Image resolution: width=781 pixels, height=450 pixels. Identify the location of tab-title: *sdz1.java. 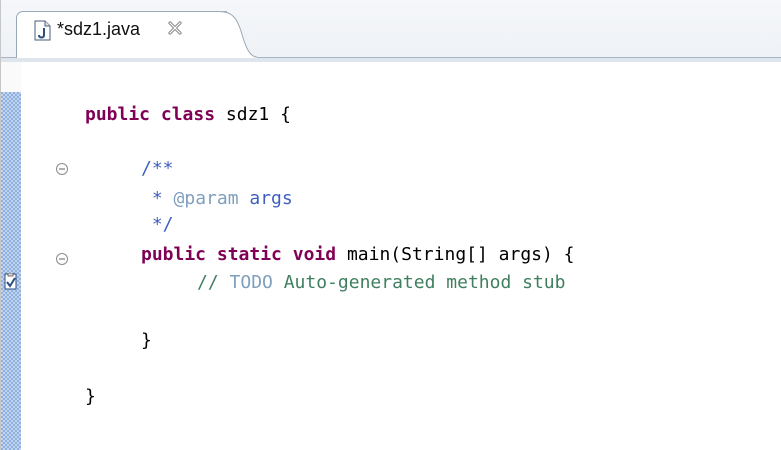
(99, 29).